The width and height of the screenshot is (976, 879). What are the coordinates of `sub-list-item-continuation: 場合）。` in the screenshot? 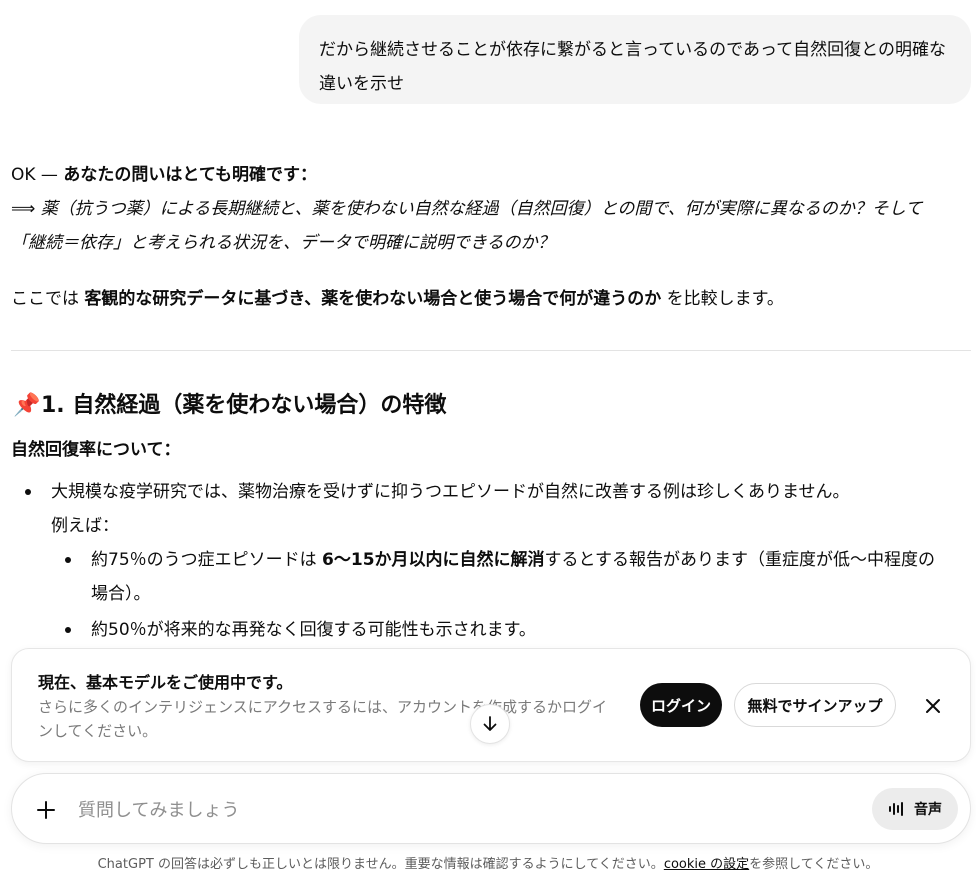 It's located at (121, 594).